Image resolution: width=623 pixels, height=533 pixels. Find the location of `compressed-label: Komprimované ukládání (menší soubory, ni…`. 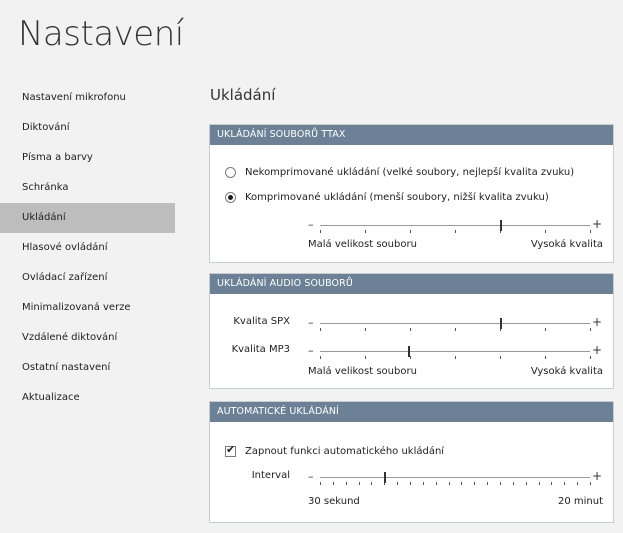

compressed-label: Komprimované ukládání (menší soubory, ni… is located at coordinates (397, 197).